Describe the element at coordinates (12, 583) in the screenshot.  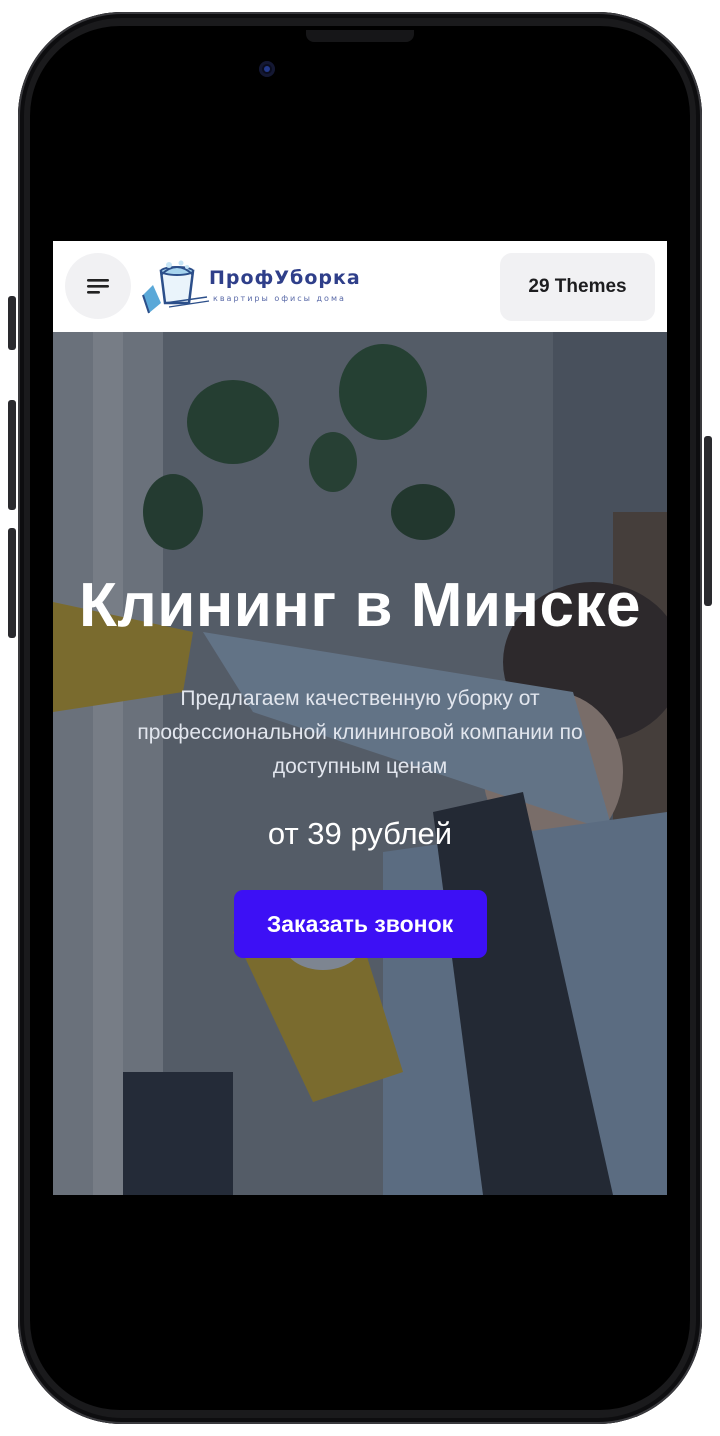
I see `volume-down-button` at that location.